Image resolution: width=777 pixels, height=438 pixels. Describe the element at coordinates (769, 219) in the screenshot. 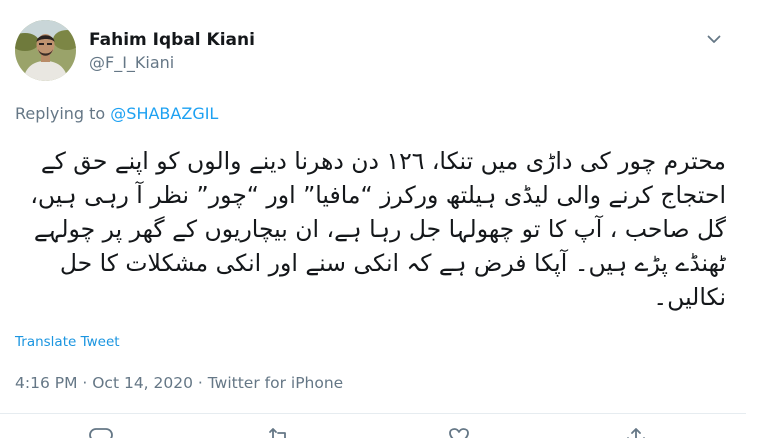

I see `page-margin` at that location.